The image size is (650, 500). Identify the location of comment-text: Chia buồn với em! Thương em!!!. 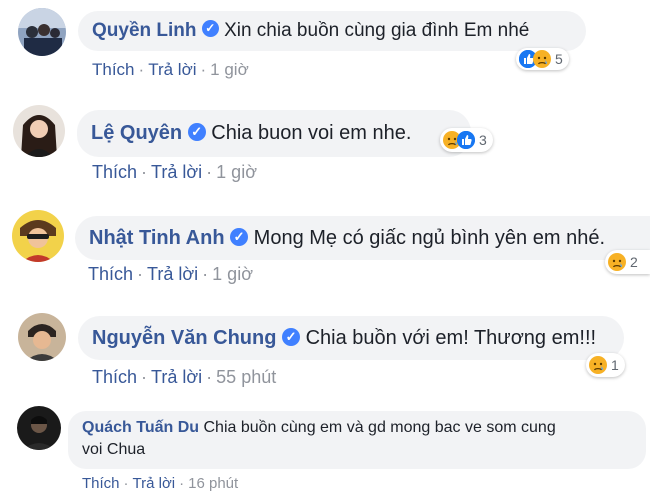
(451, 338).